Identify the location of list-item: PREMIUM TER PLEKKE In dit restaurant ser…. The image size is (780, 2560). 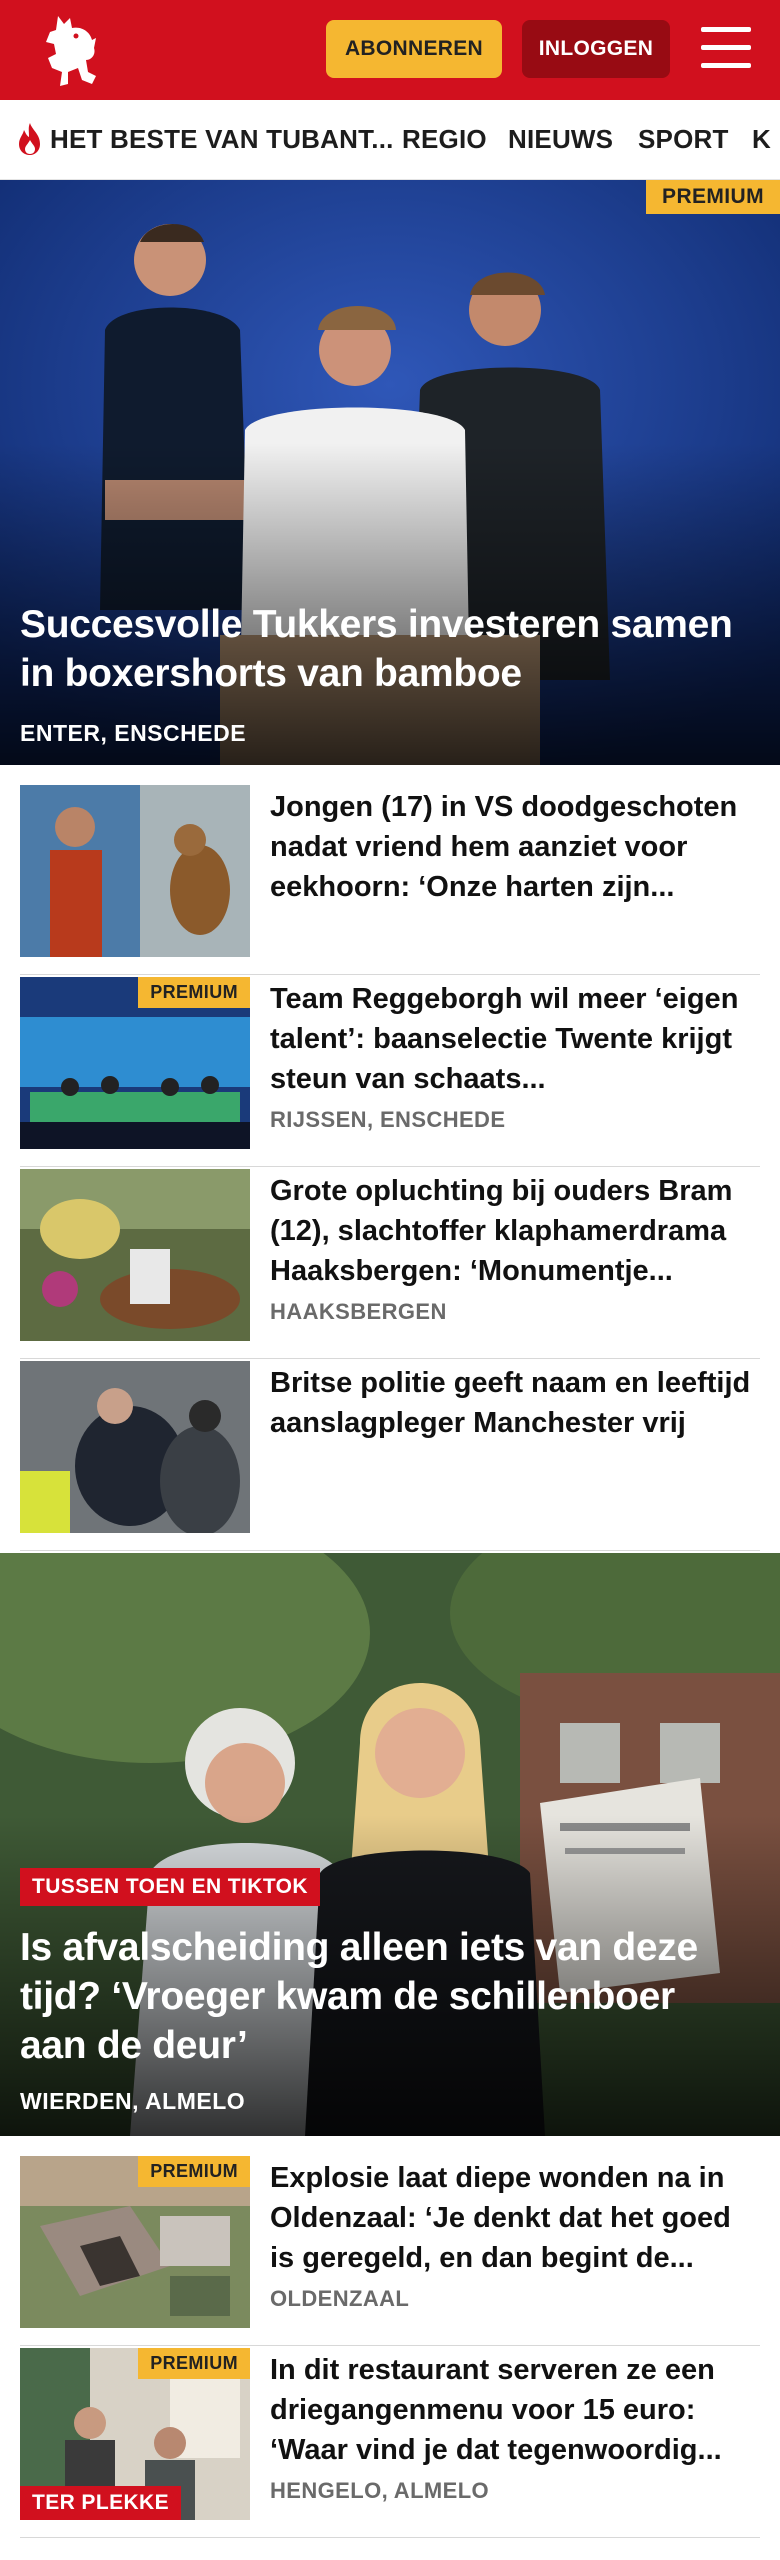
(390, 2443).